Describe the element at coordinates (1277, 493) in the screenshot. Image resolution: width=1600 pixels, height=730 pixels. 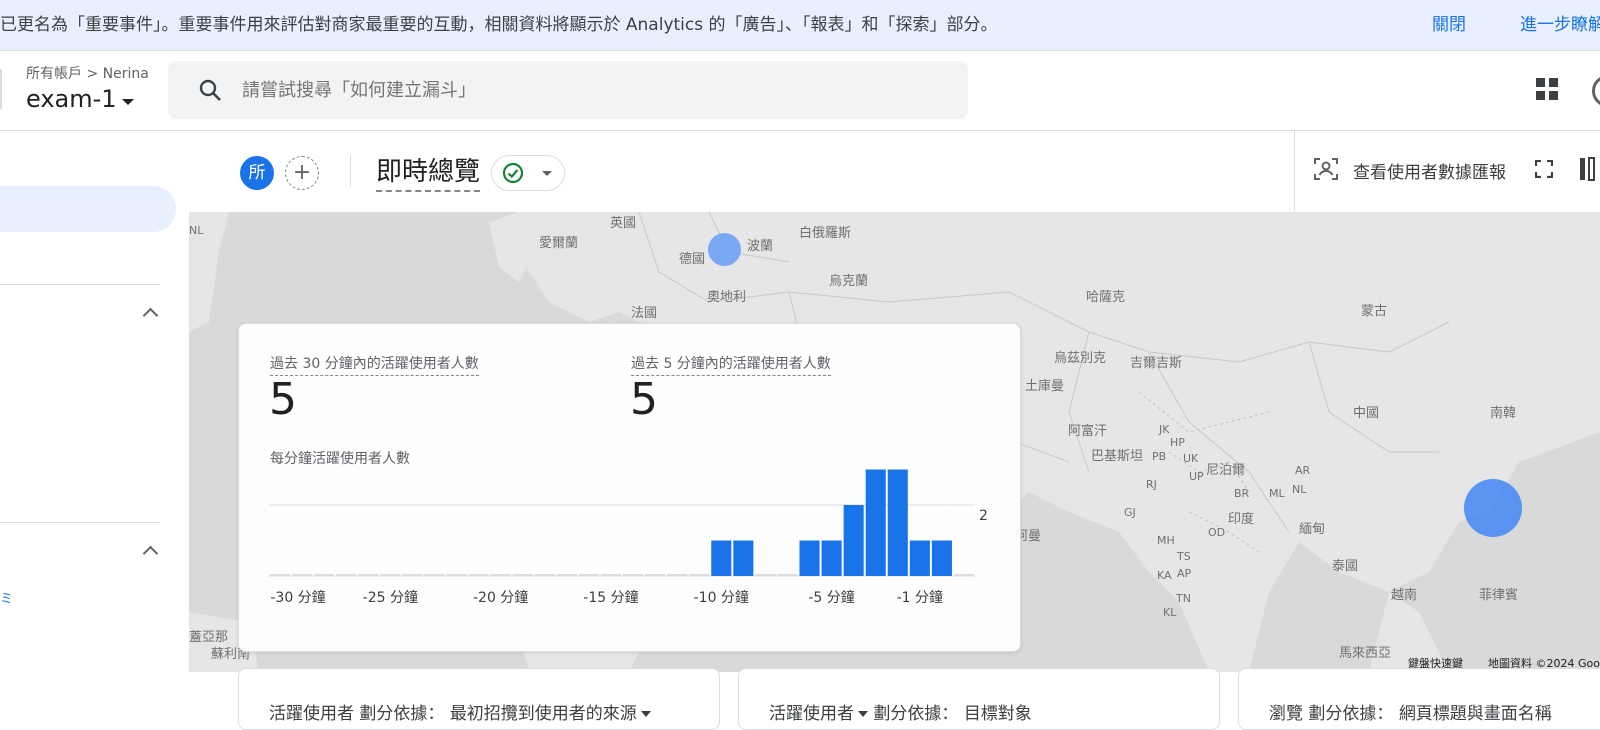
I see `map-region-label: ML` at that location.